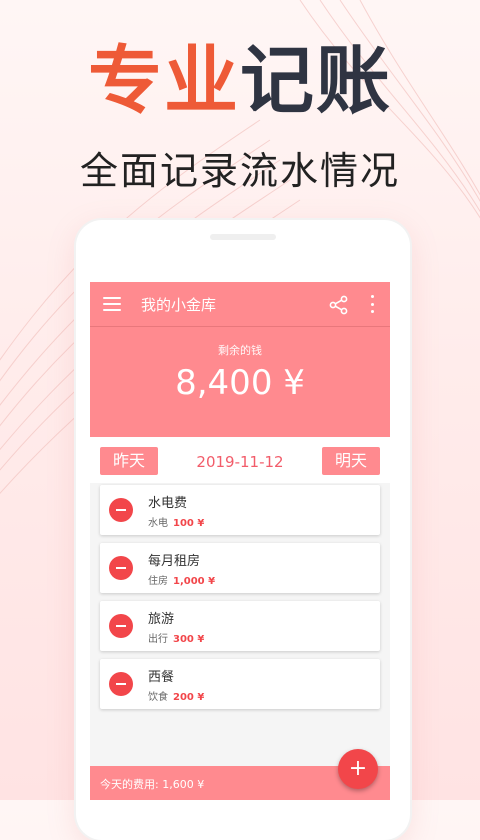 The height and width of the screenshot is (840, 480). Describe the element at coordinates (164, 81) in the screenshot. I see `headline-accent: 专业` at that location.